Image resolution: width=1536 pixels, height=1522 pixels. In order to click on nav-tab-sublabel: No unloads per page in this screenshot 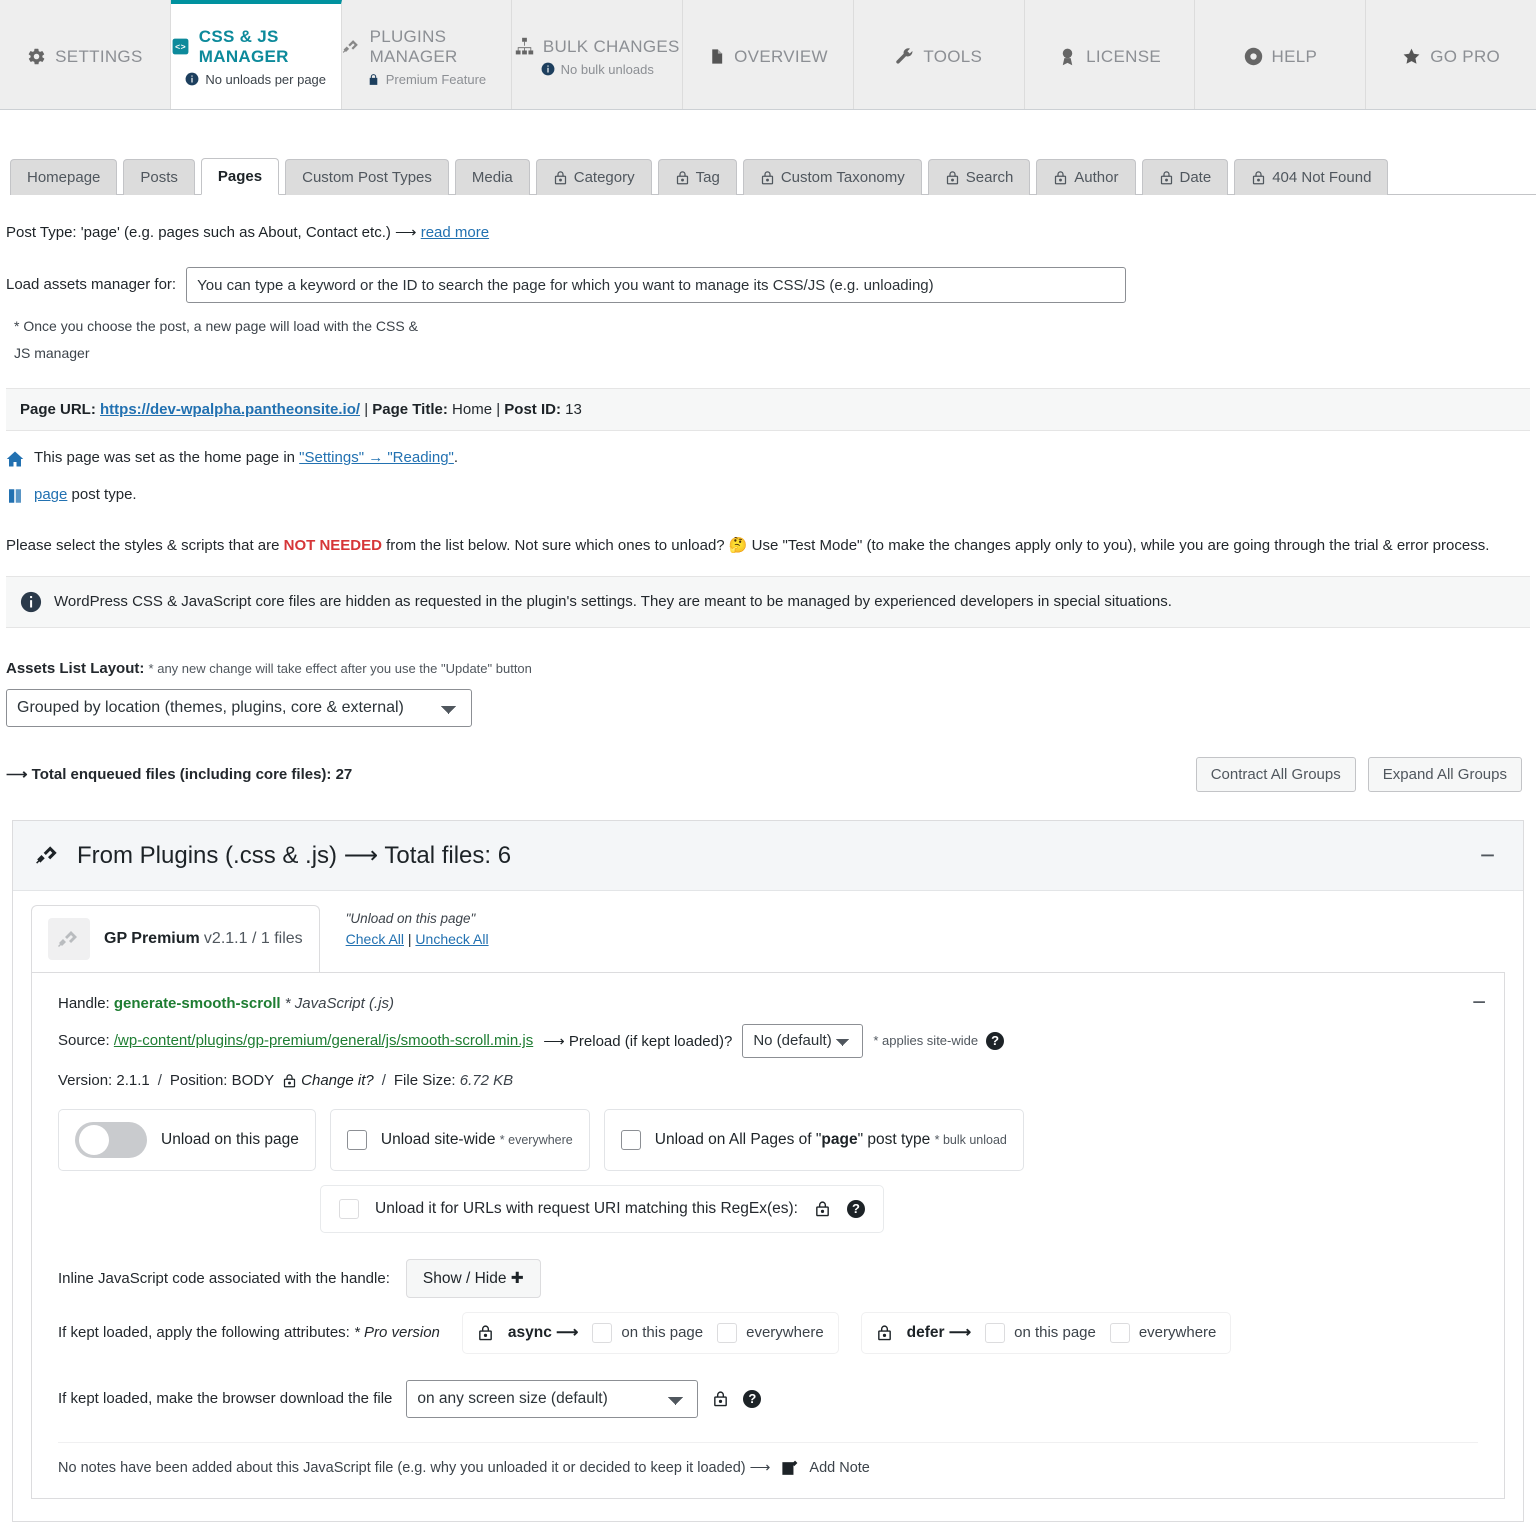, I will do `click(266, 79)`.